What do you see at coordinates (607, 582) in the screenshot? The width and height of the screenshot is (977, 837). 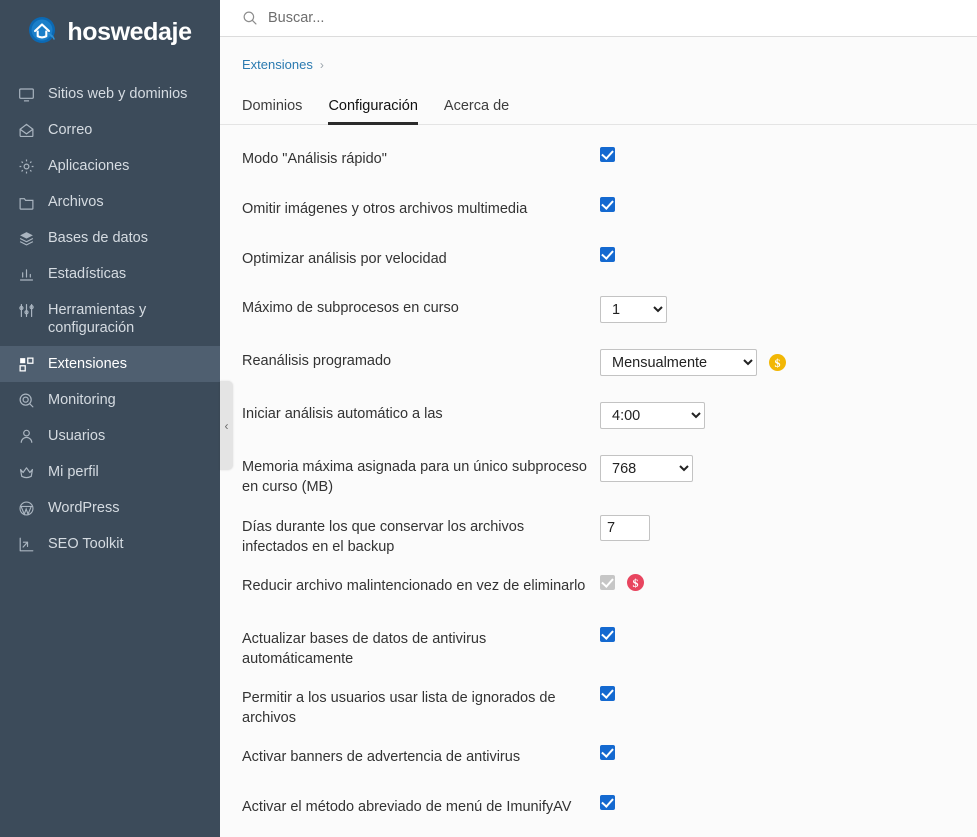 I see `checkbox-reducir-archivo-malintencionado` at bounding box center [607, 582].